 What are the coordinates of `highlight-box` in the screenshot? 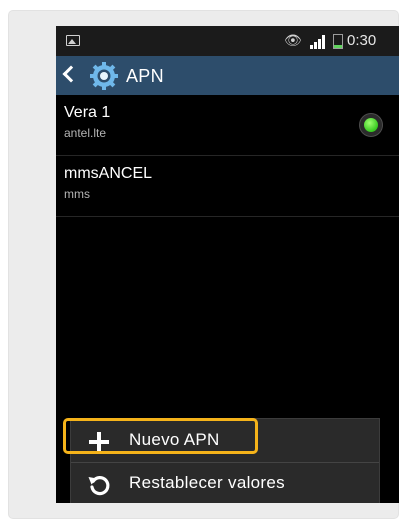 It's located at (160, 436).